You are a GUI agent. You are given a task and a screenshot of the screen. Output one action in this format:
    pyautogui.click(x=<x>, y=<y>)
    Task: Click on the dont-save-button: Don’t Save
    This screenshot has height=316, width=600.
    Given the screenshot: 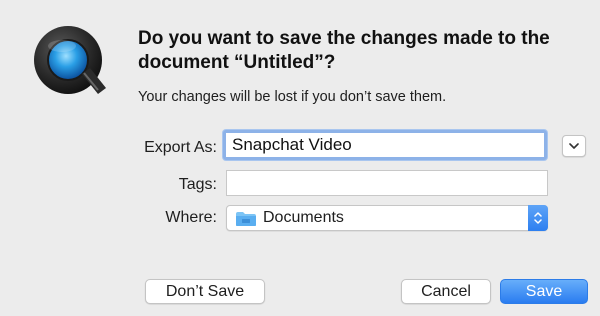 What is the action you would take?
    pyautogui.click(x=205, y=291)
    